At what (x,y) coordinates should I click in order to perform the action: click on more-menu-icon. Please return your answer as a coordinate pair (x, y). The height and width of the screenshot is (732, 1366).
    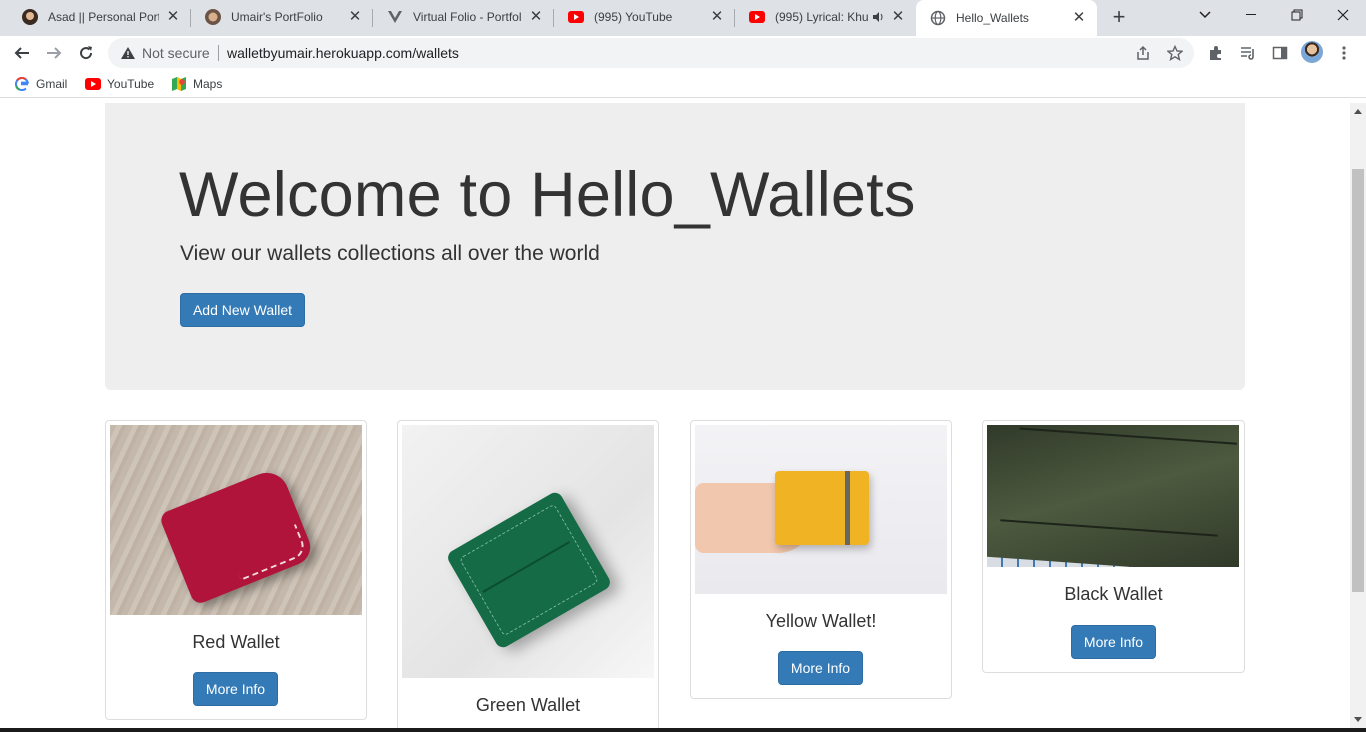
    Looking at the image, I should click on (1344, 53).